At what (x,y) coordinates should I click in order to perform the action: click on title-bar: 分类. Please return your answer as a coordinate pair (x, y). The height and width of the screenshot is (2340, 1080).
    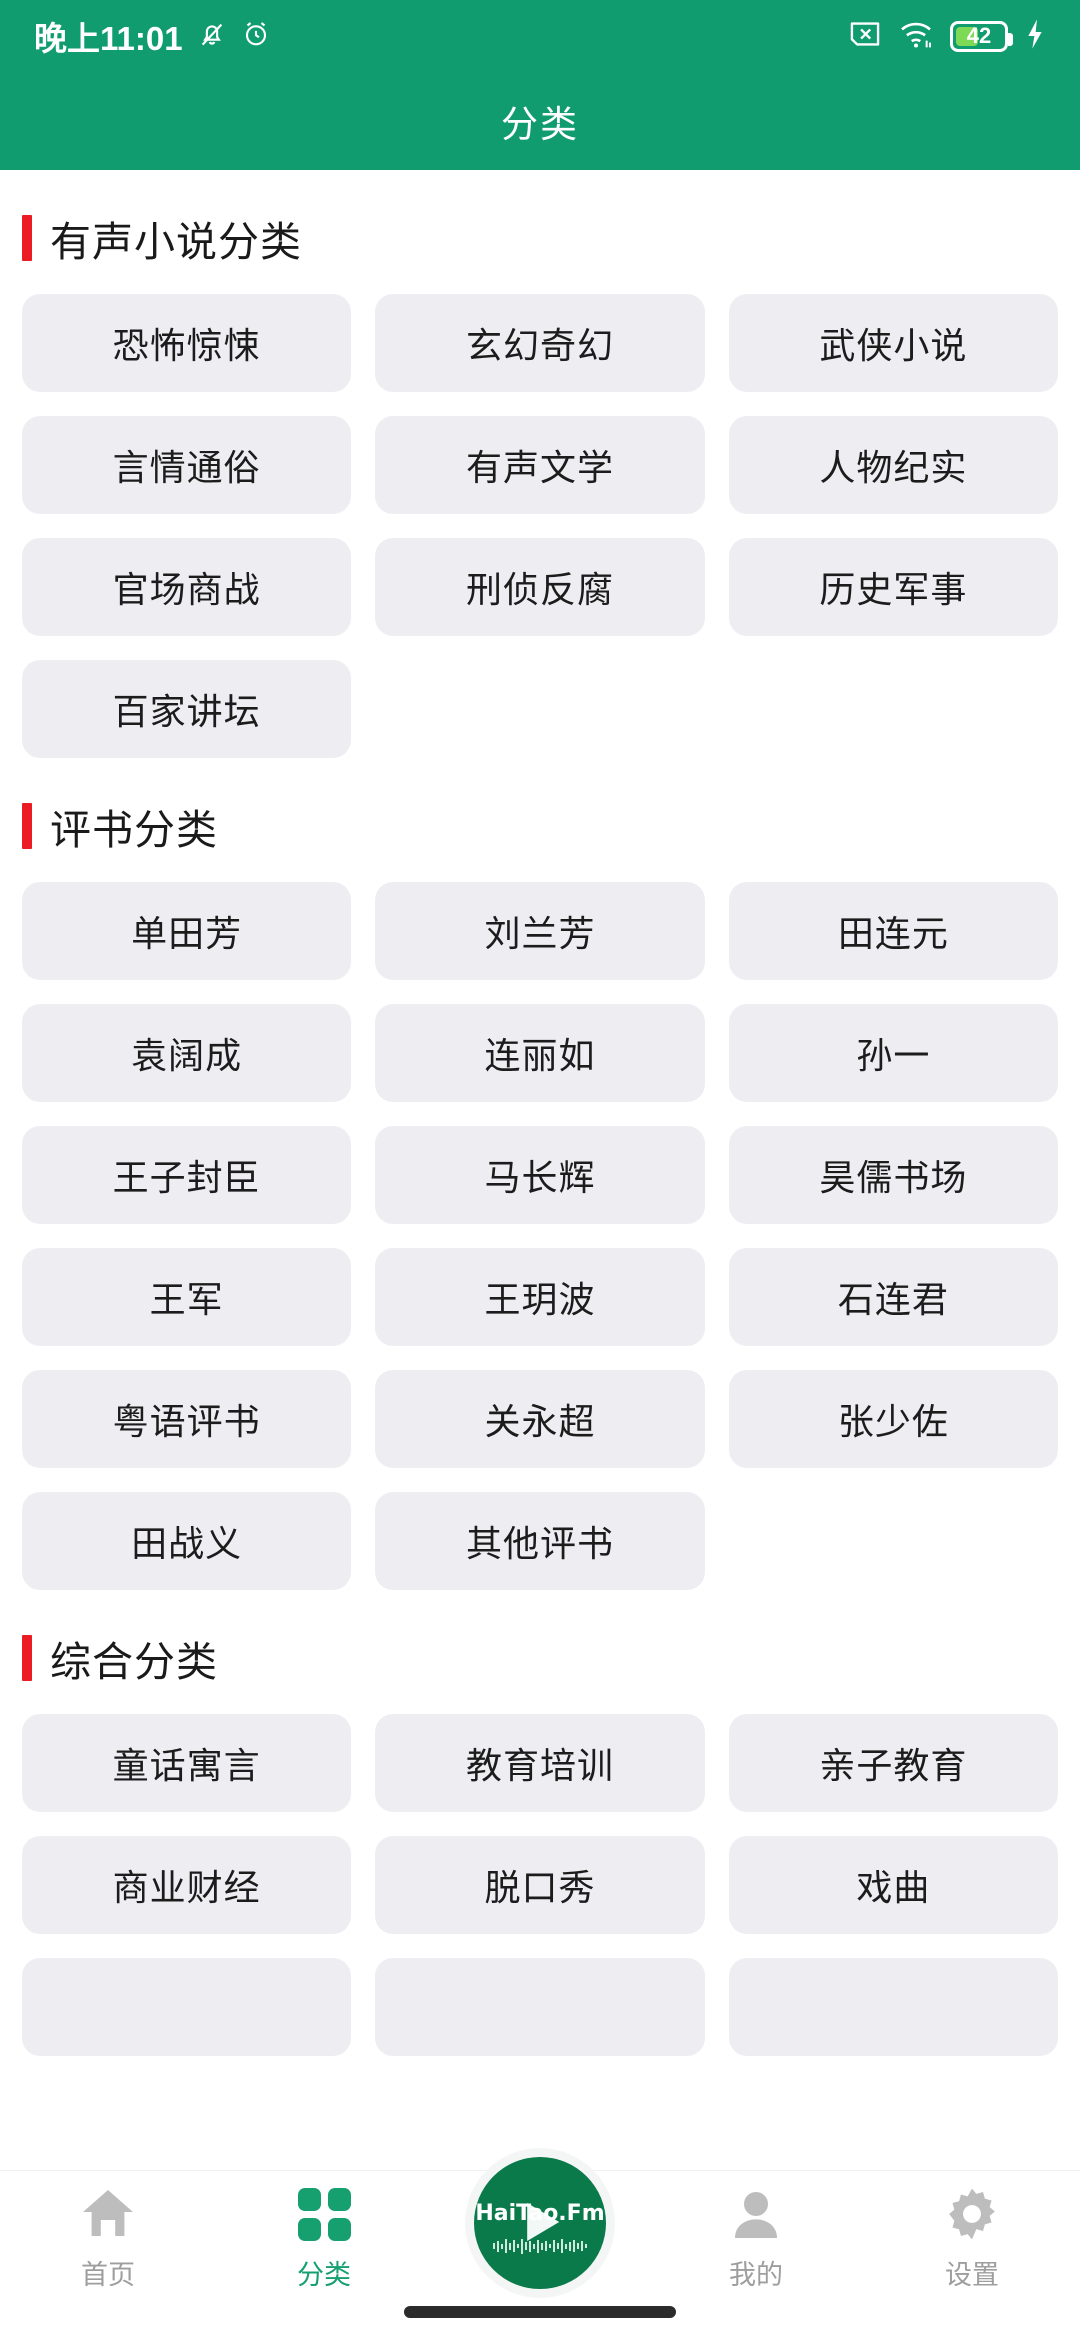
    Looking at the image, I should click on (540, 121).